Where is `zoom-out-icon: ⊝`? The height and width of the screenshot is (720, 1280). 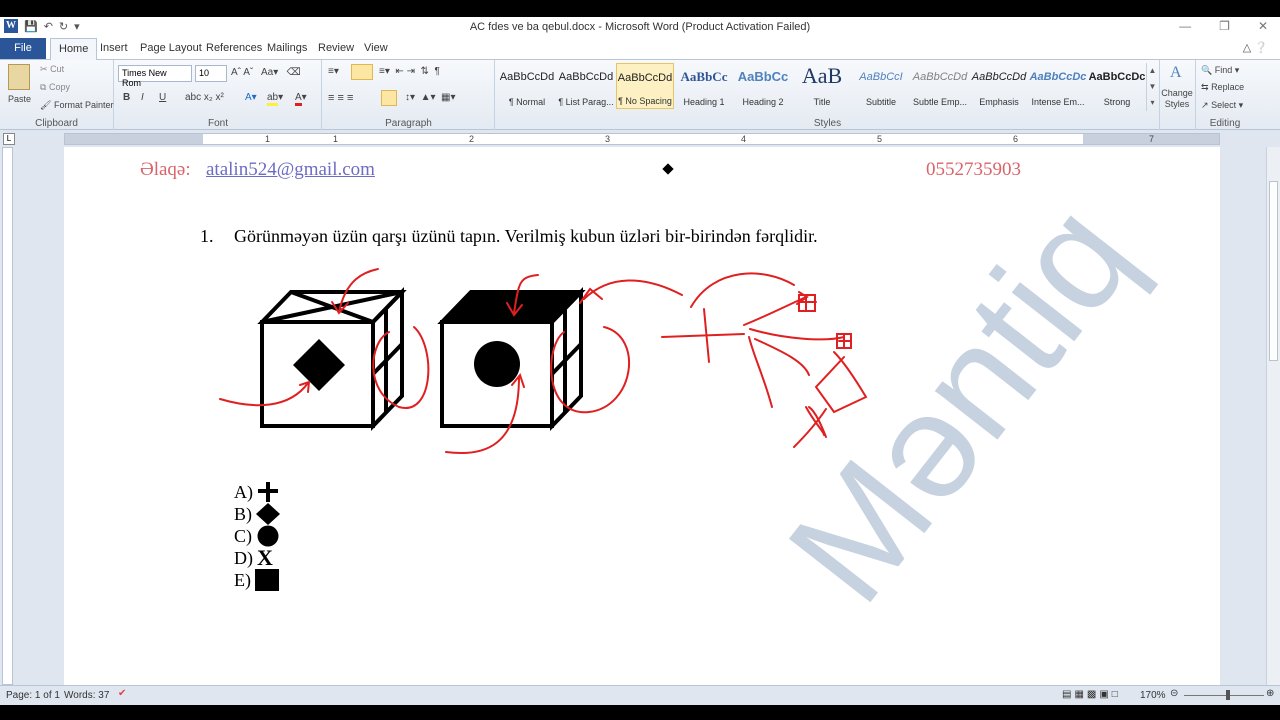 zoom-out-icon: ⊝ is located at coordinates (1174, 693).